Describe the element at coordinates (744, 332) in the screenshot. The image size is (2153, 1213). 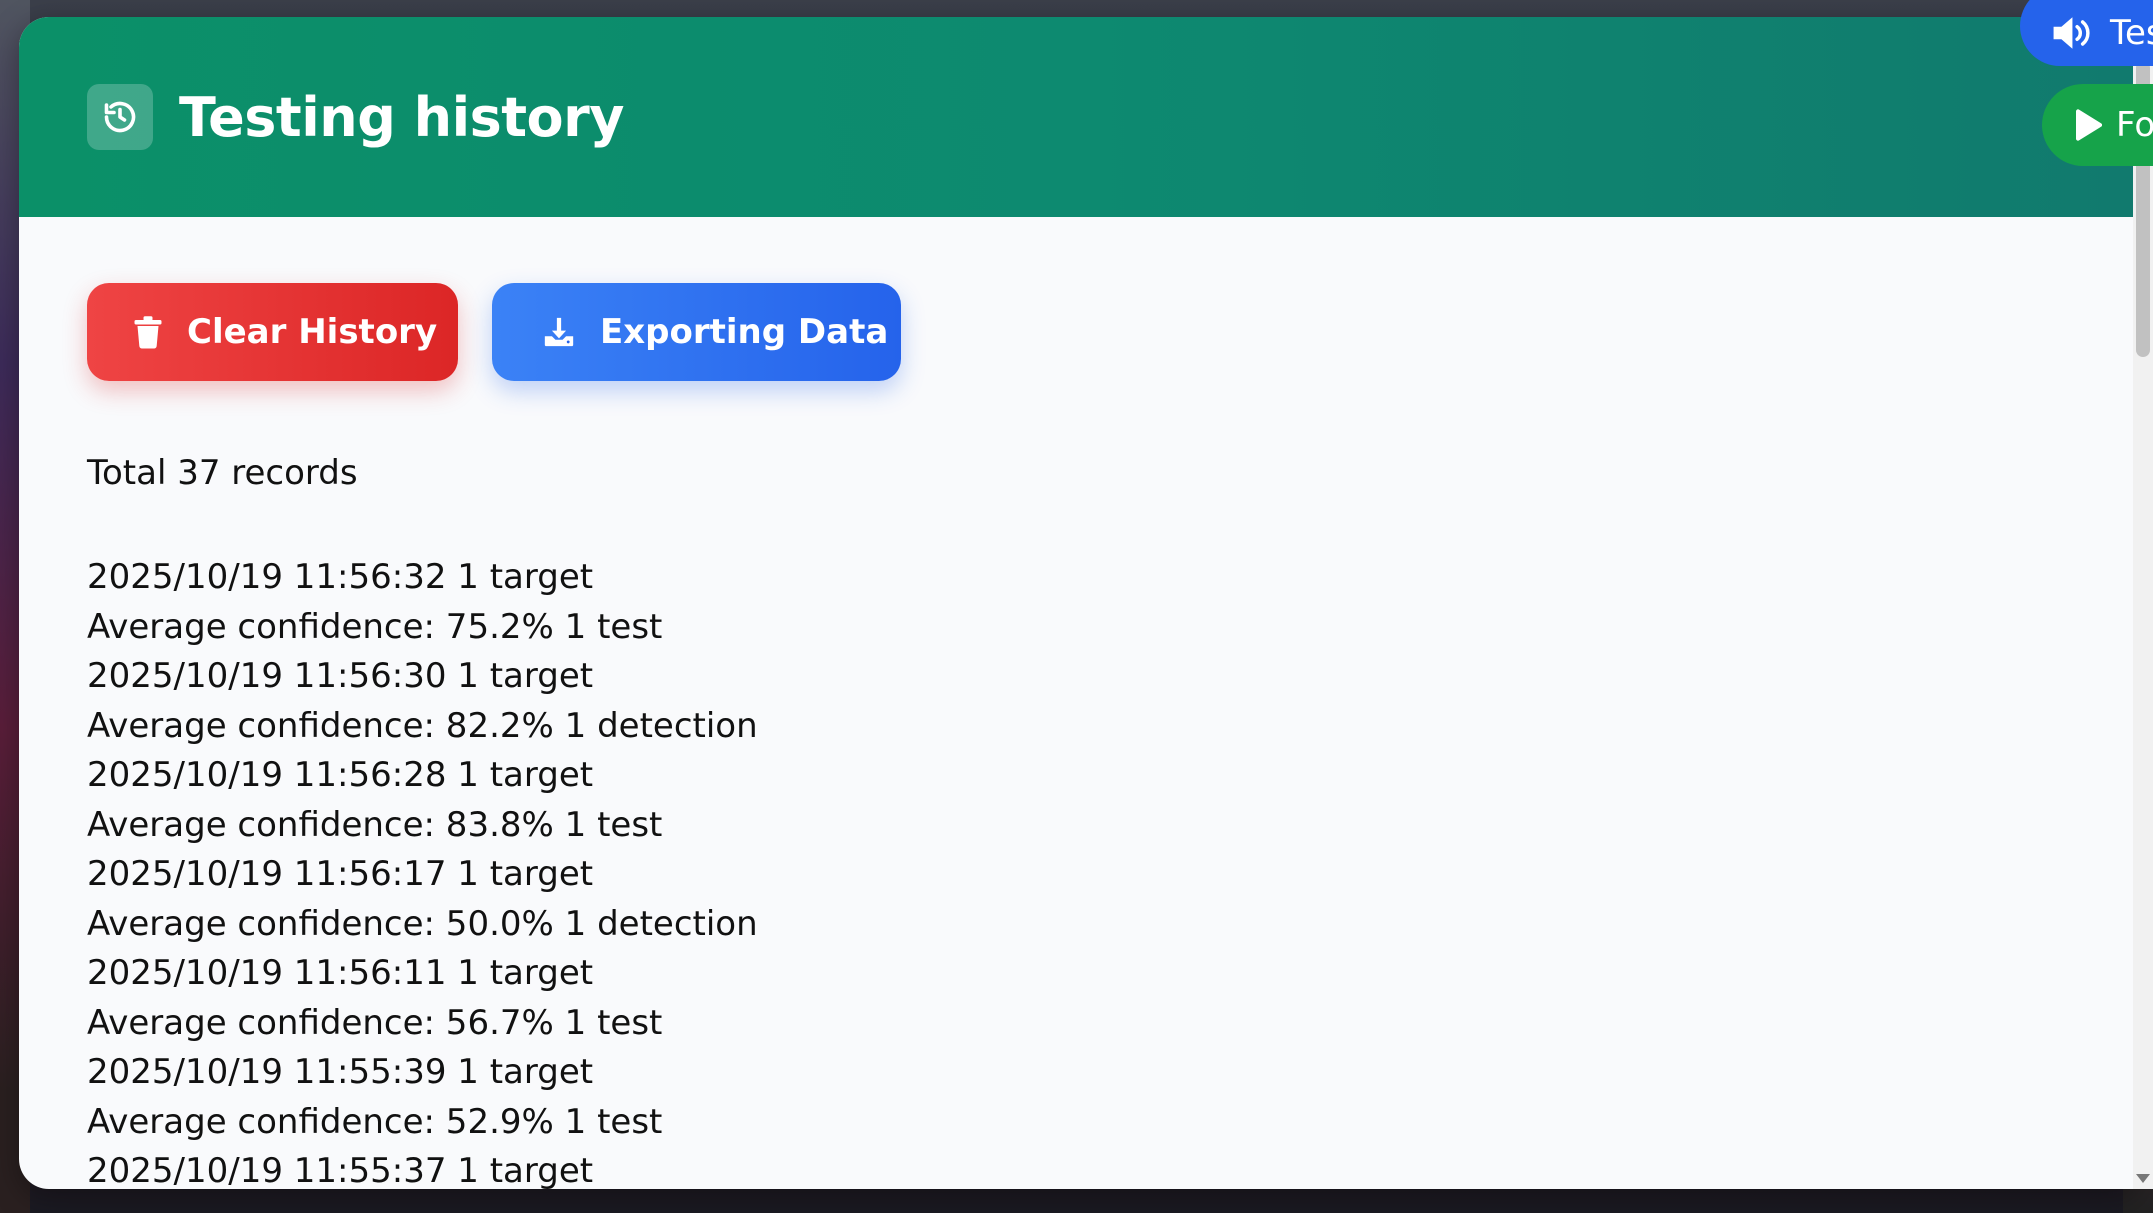
I see `export-data-label: Exporting Data` at that location.